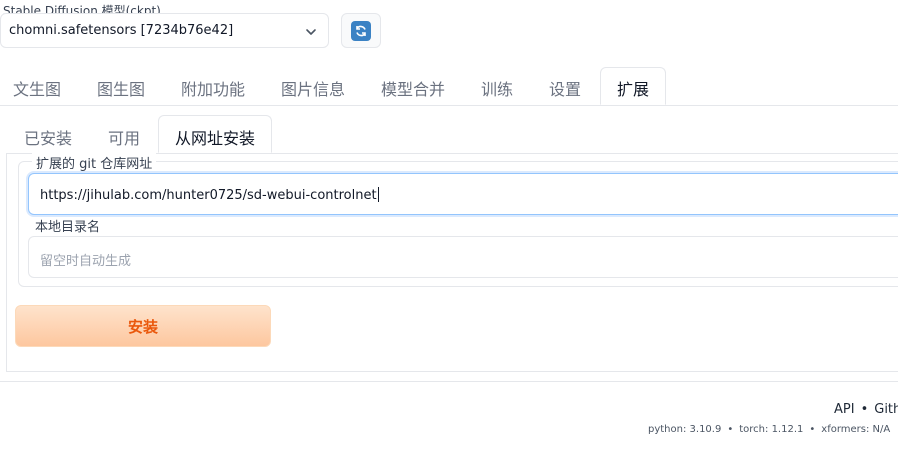 This screenshot has height=471, width=898. Describe the element at coordinates (449, 86) in the screenshot. I see `main-tabs: 文生图 图生图 附加功能 图片信息 模型合并 训练 设置 扩展` at that location.